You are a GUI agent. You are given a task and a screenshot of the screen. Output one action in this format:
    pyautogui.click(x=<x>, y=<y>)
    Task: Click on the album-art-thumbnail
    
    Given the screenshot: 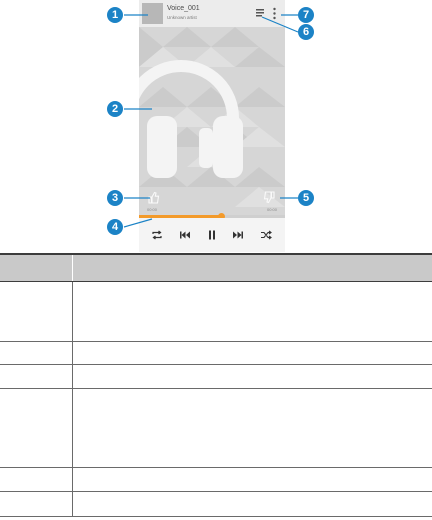 What is the action you would take?
    pyautogui.click(x=152, y=13)
    